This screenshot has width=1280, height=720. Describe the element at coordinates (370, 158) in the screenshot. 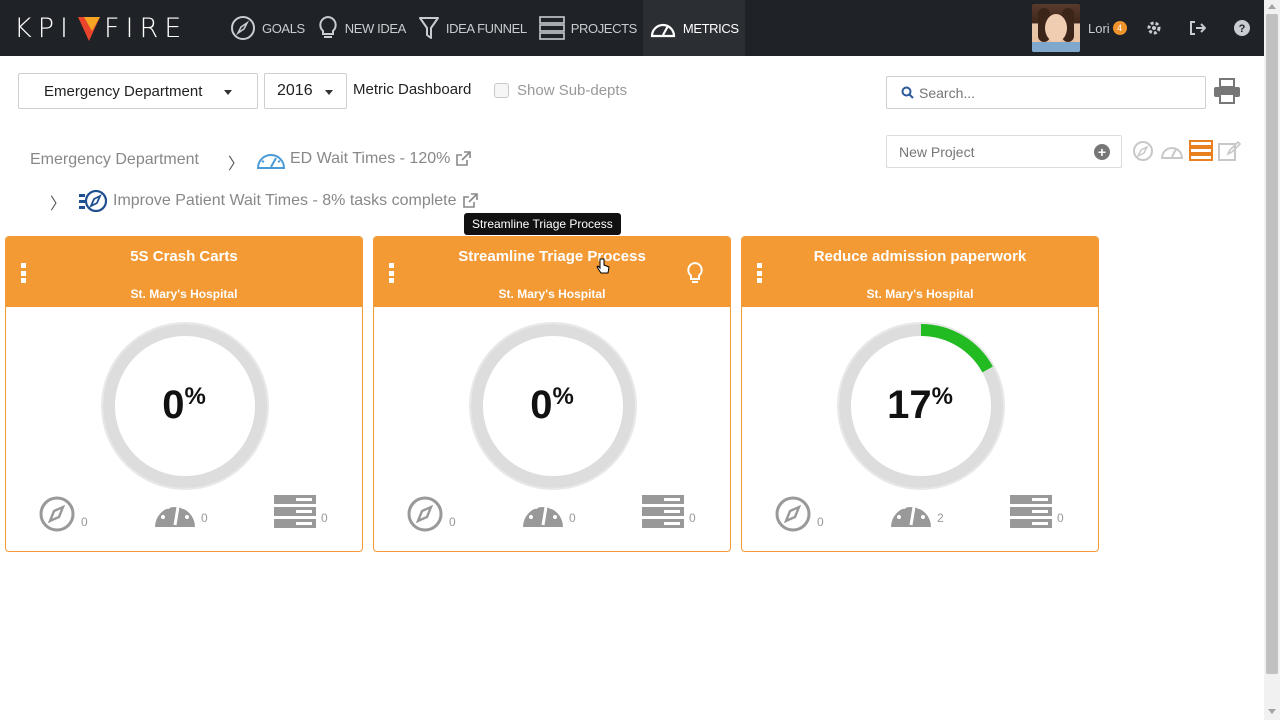

I see `breadcrumb-metric-label: ED Wait Times - 120%` at that location.